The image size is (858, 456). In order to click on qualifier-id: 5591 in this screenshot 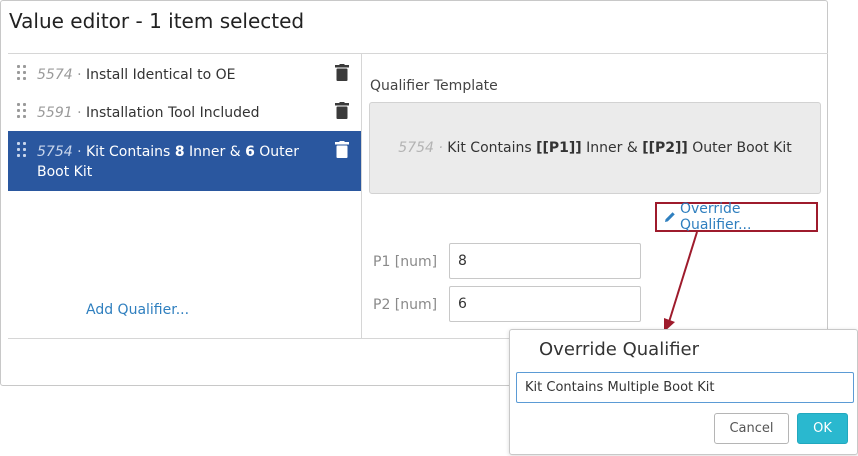, I will do `click(55, 113)`.